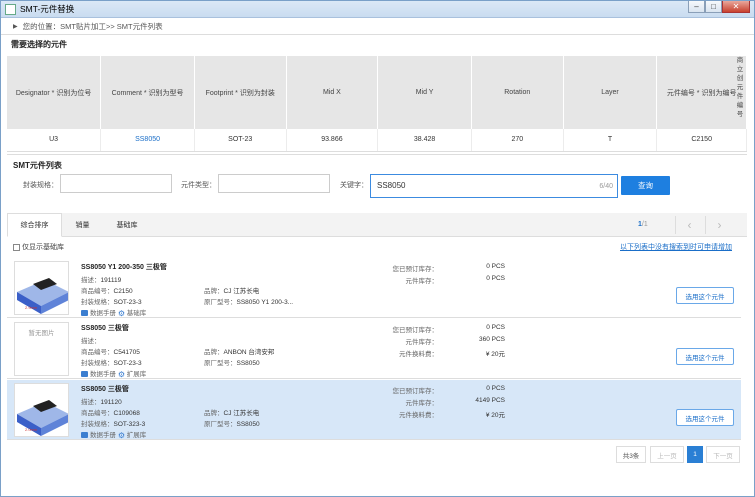 The width and height of the screenshot is (755, 497). Describe the element at coordinates (676, 247) in the screenshot. I see `request-add-link: 以下列表中没有搜索到时可申请增加` at that location.